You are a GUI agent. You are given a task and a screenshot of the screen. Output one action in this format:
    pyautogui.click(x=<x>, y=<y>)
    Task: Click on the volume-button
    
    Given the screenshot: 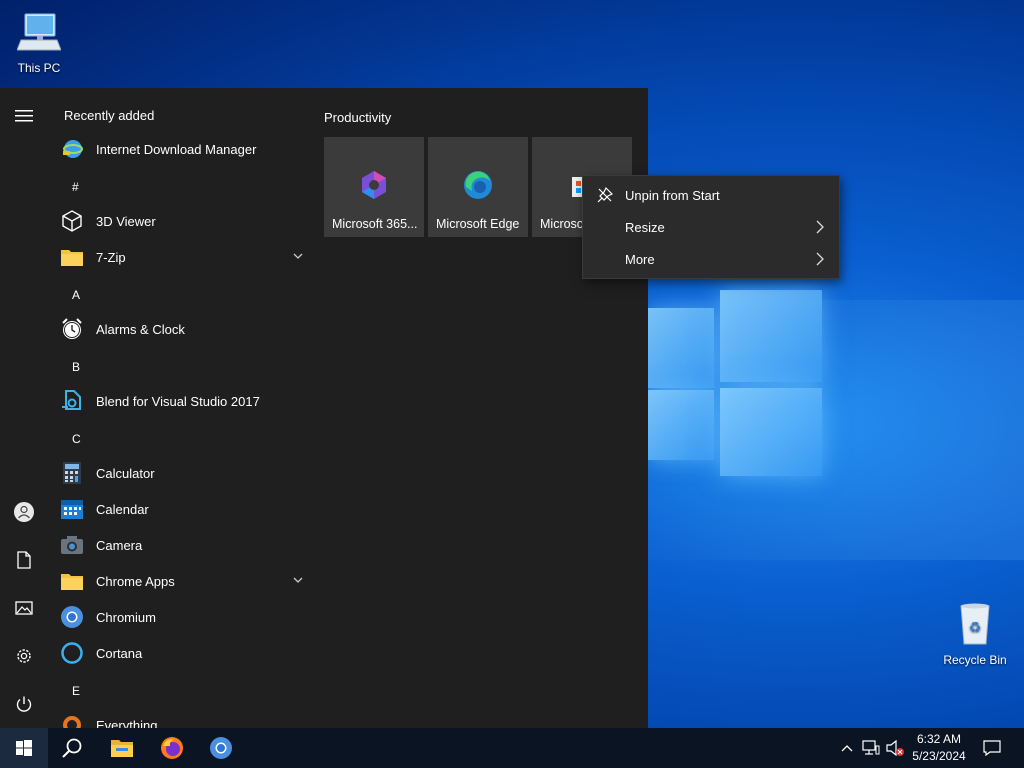 What is the action you would take?
    pyautogui.click(x=895, y=748)
    